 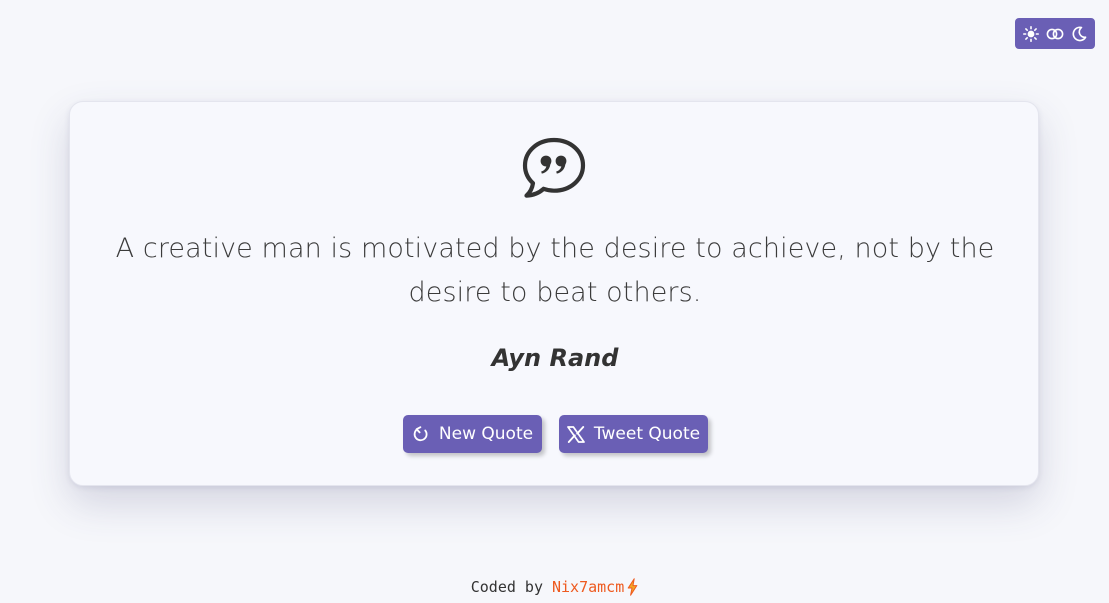 I want to click on theme-toggle, so click(x=1055, y=33).